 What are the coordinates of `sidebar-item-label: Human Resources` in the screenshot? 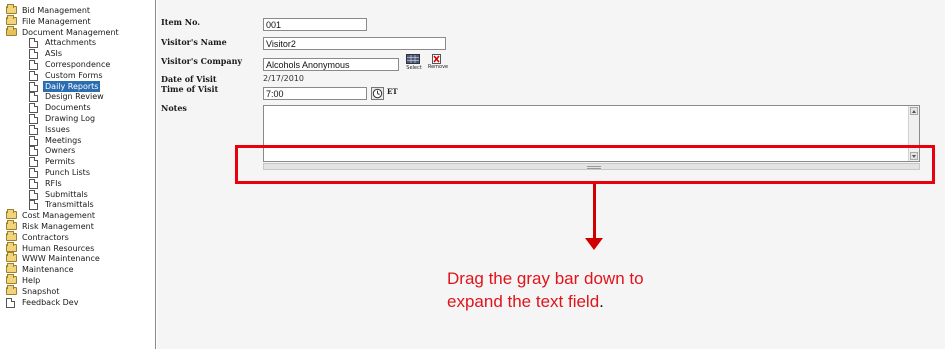 It's located at (58, 248).